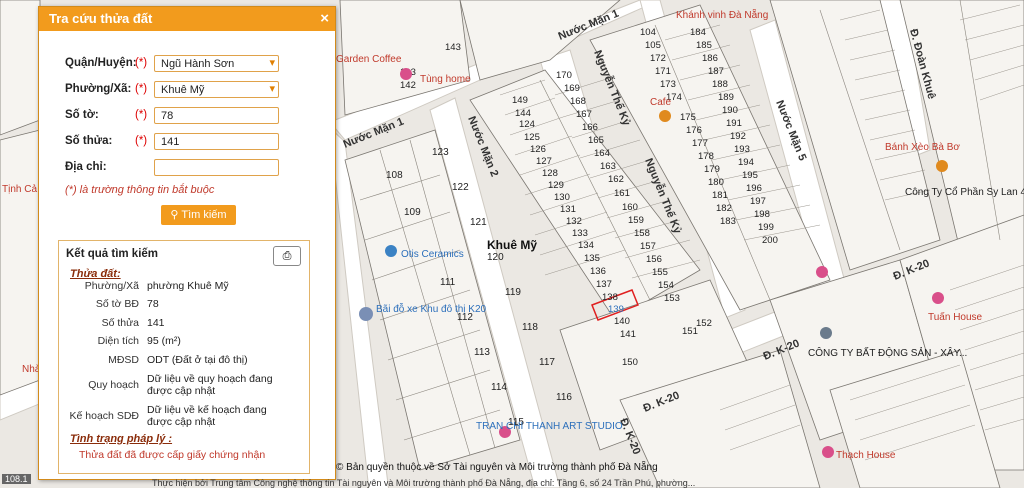  Describe the element at coordinates (172, 455) in the screenshot. I see `legal-status: Thửa đất đã được cấp giấy chứng nhận` at that location.